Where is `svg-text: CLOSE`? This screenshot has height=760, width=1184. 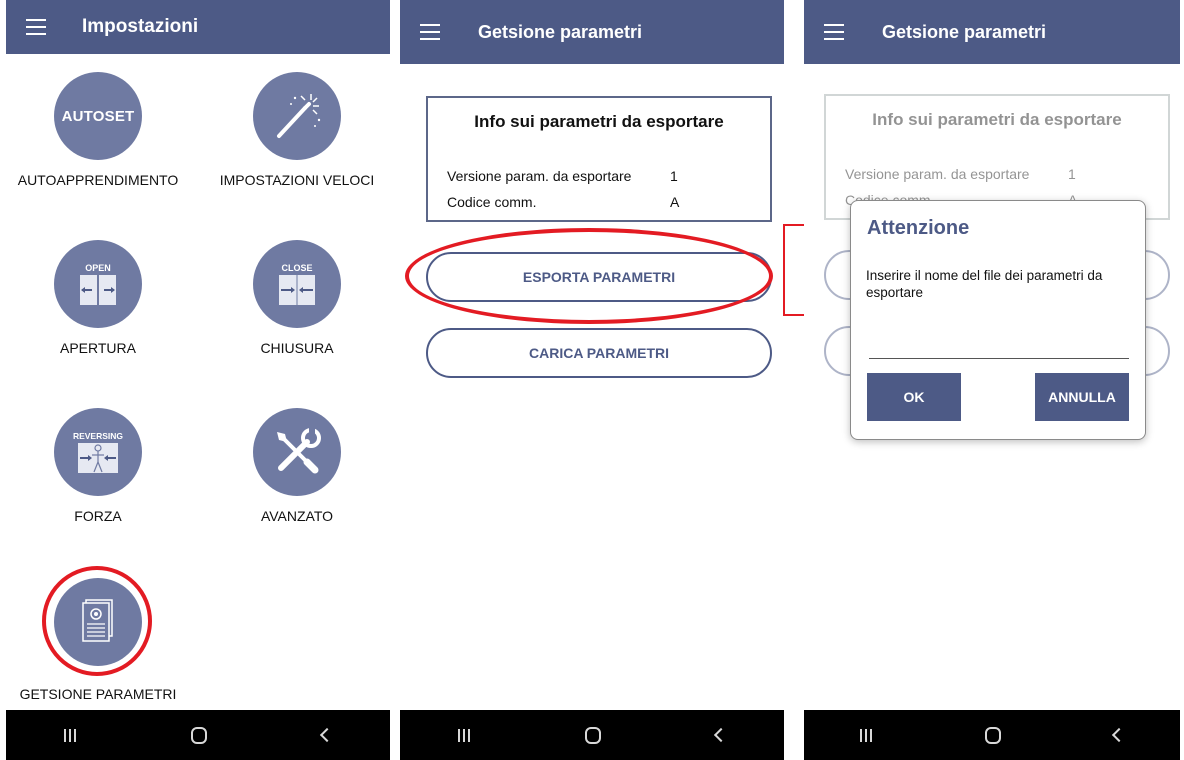 svg-text: CLOSE is located at coordinates (296, 268).